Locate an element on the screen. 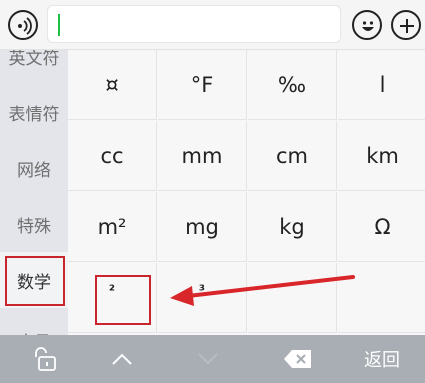  sidebar-item-ordinal: 序号 is located at coordinates (34, 321).